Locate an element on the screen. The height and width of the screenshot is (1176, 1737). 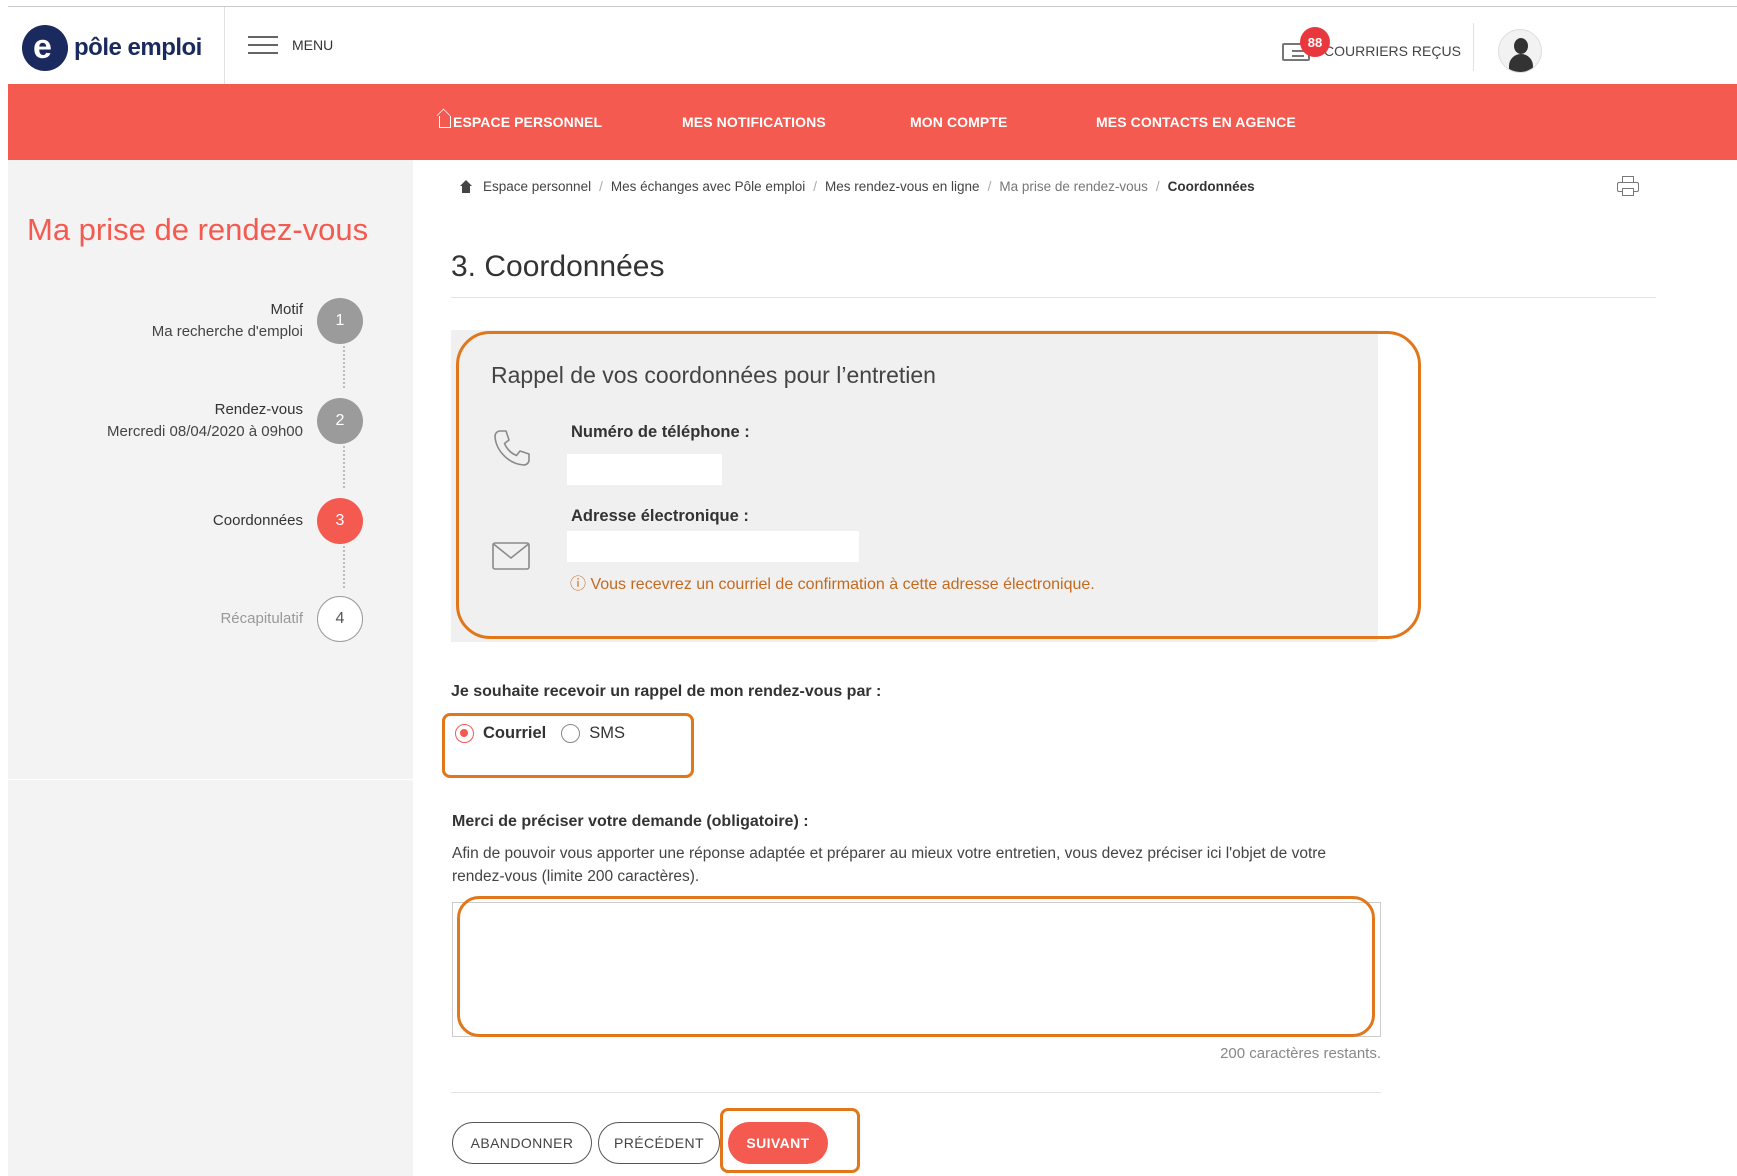
nav-mes-contacts-en-agence: MES CONTACTS EN AGENCE is located at coordinates (1196, 122).